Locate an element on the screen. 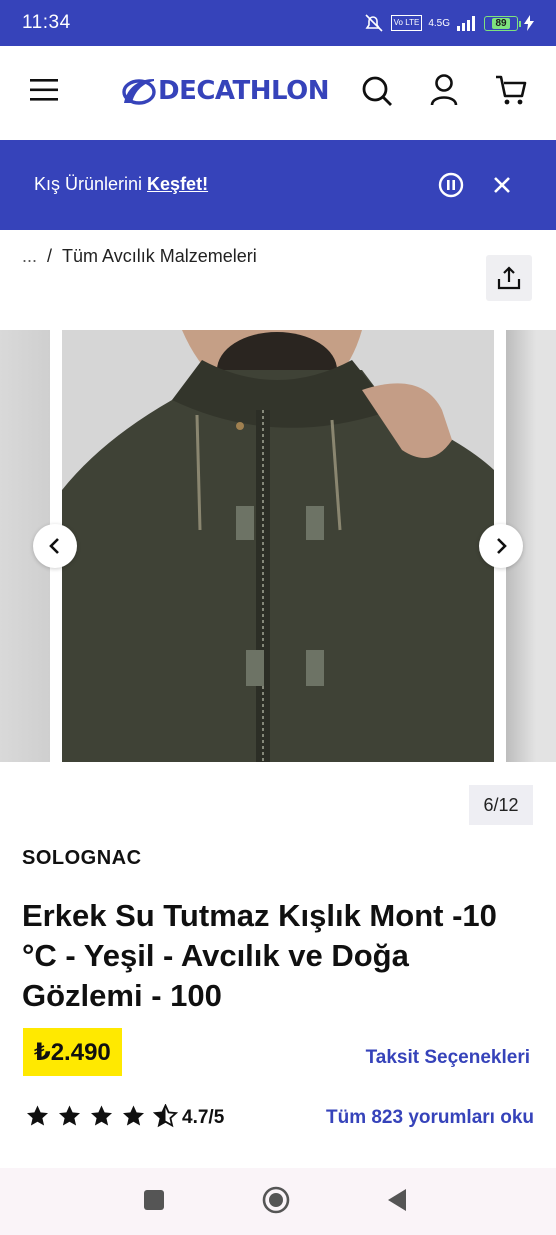  previous-image-button is located at coordinates (55, 546).